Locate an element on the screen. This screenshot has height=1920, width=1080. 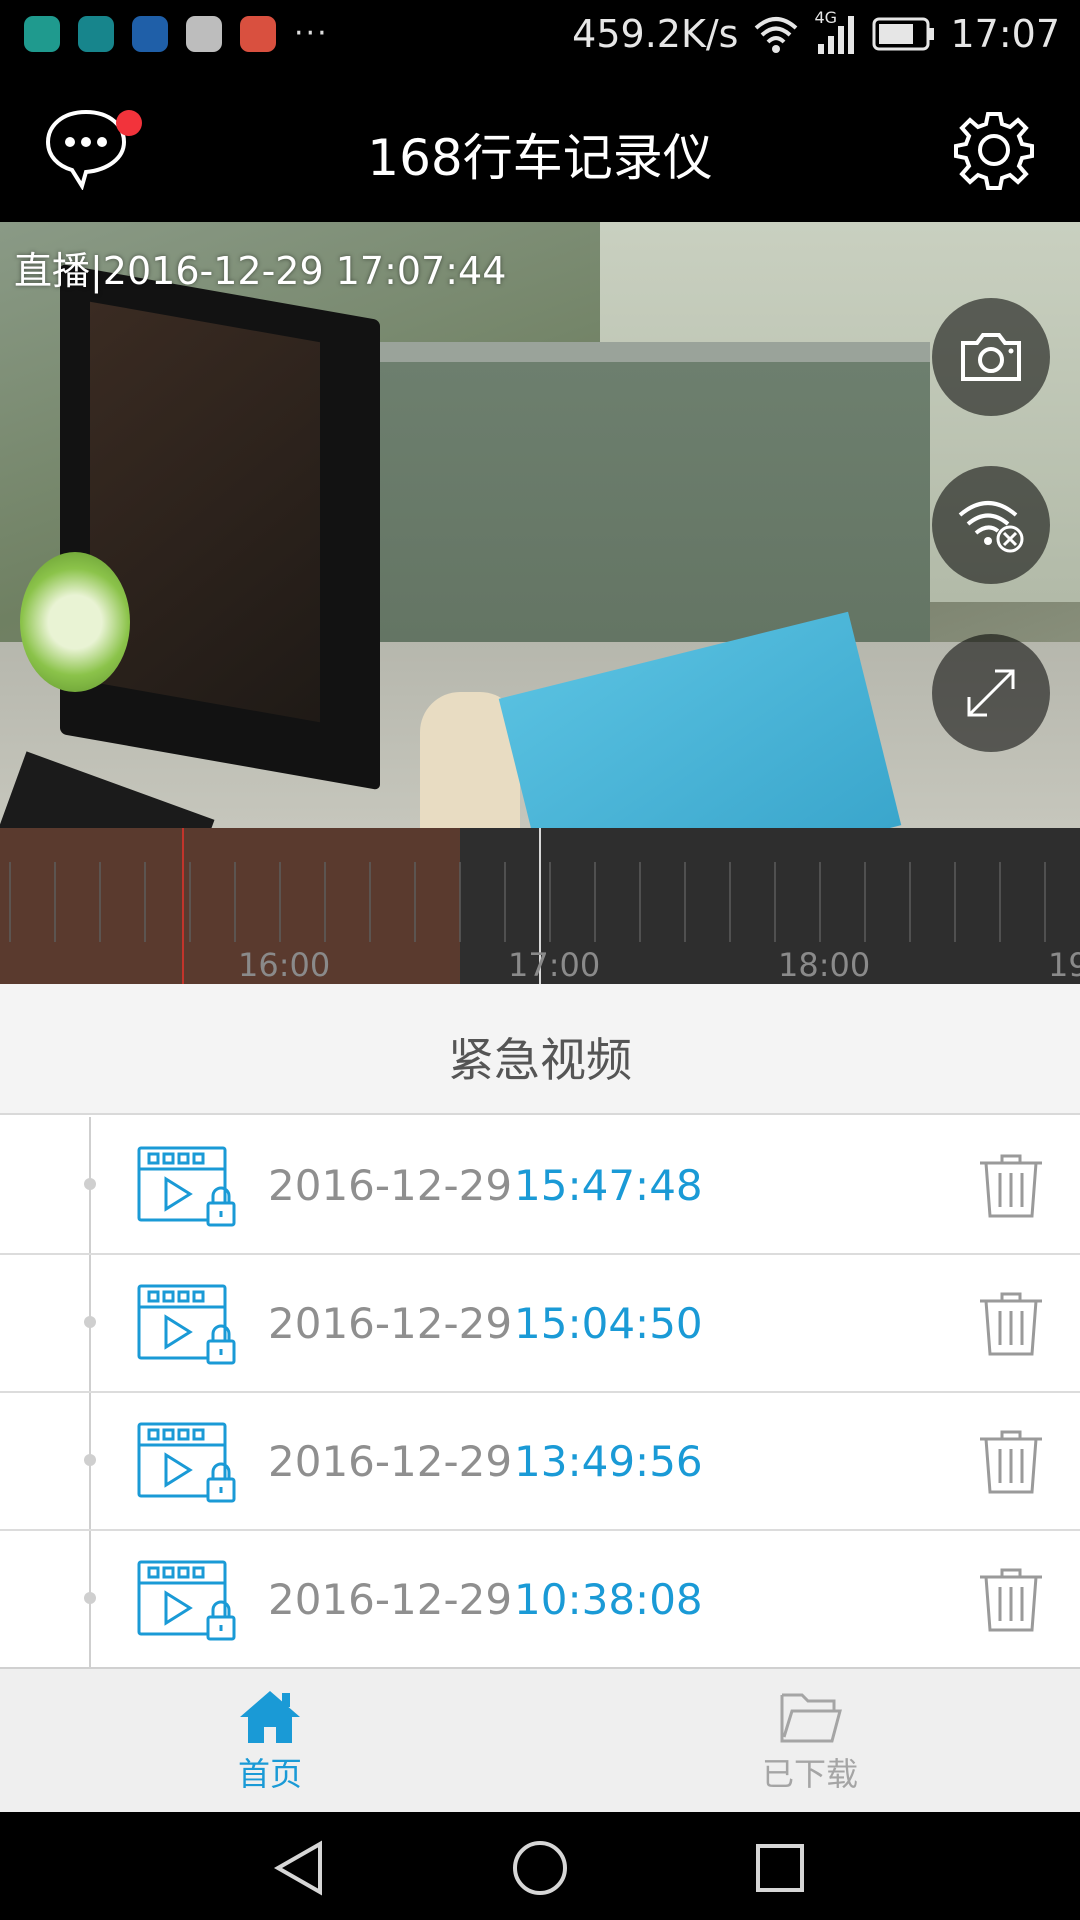
tool-app-icon is located at coordinates (258, 34).